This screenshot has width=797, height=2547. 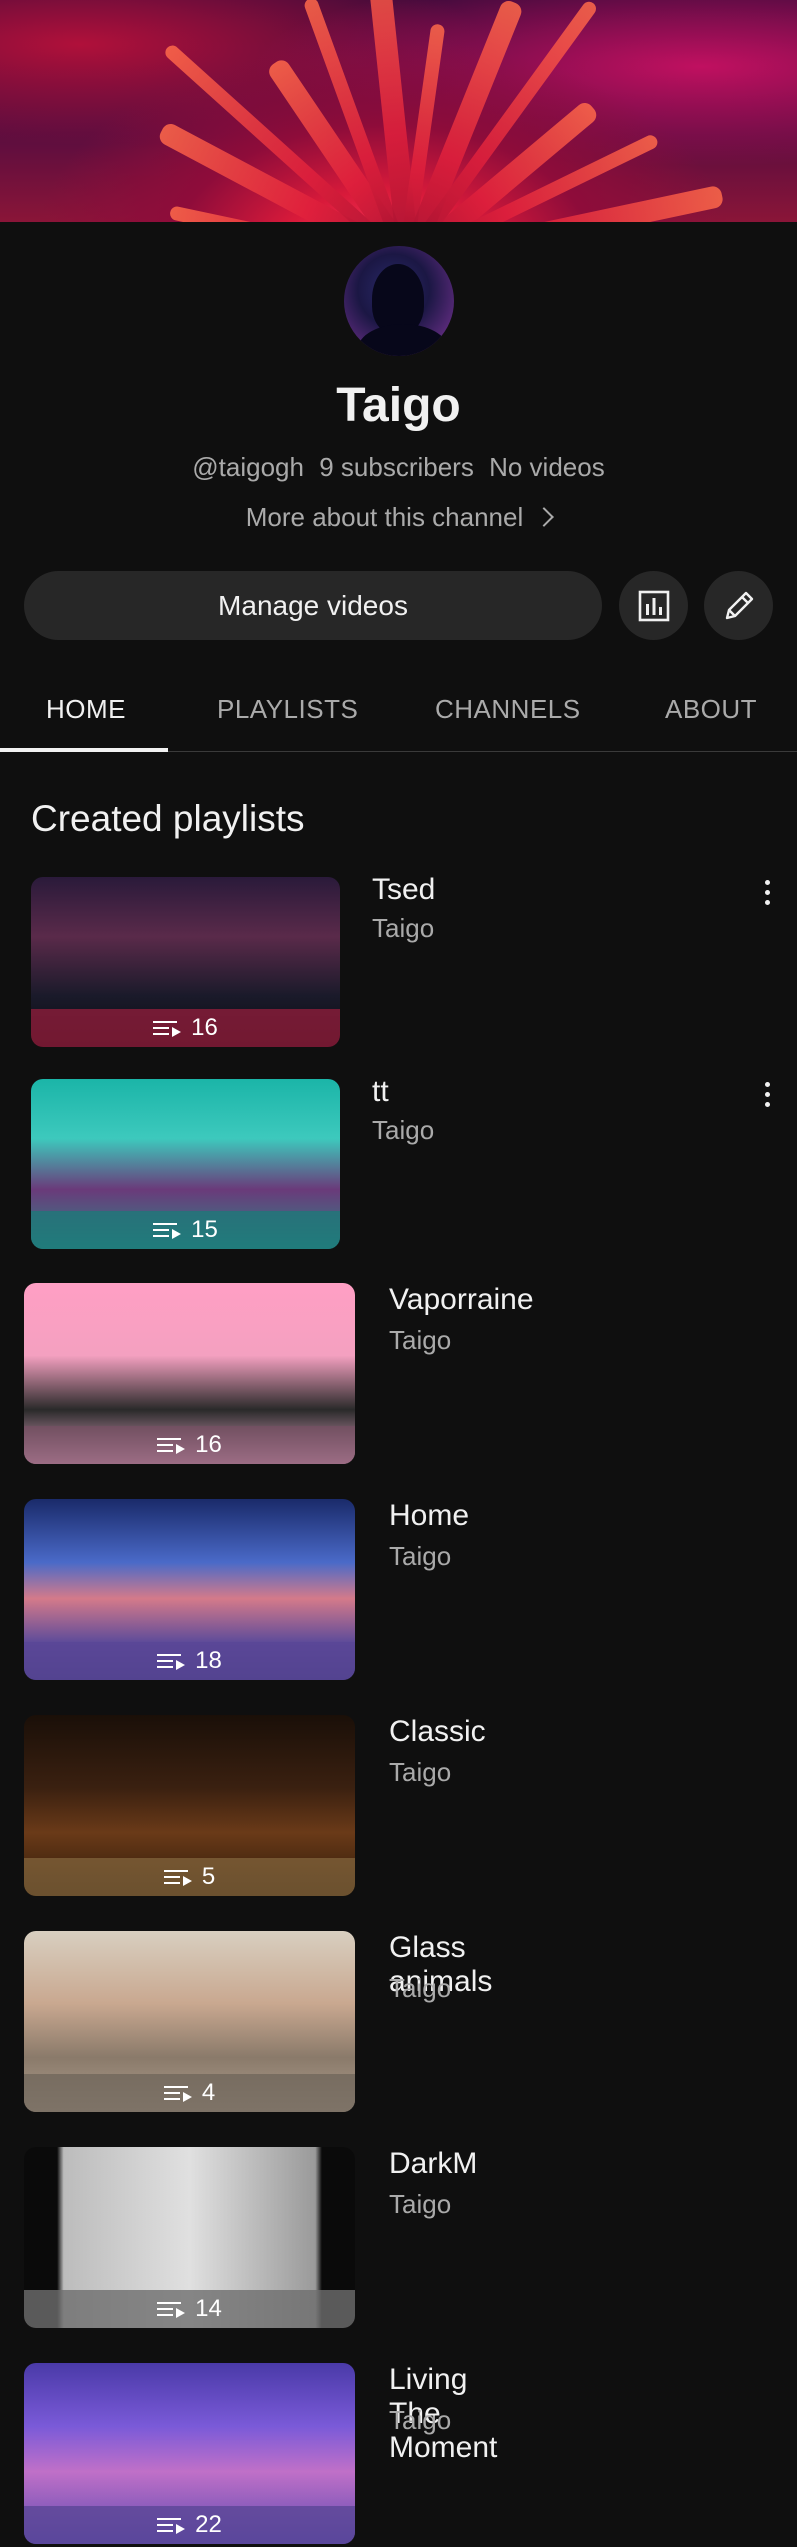 I want to click on analytics-button, so click(x=653, y=605).